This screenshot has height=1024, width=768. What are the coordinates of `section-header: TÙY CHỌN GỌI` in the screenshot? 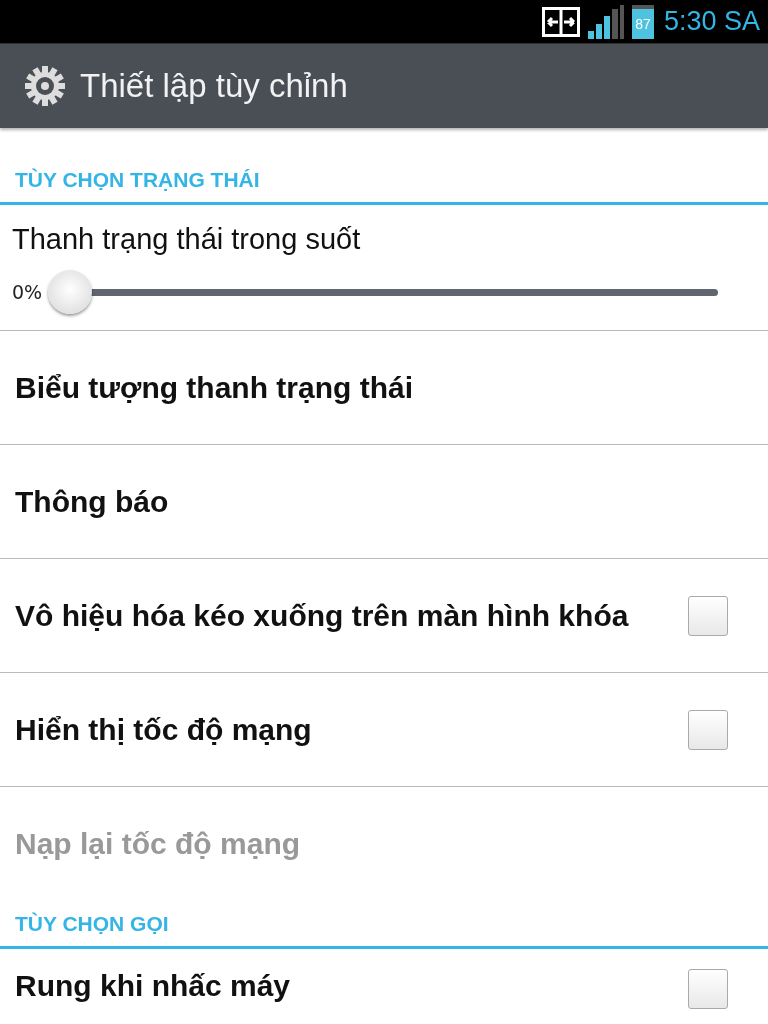 It's located at (92, 924).